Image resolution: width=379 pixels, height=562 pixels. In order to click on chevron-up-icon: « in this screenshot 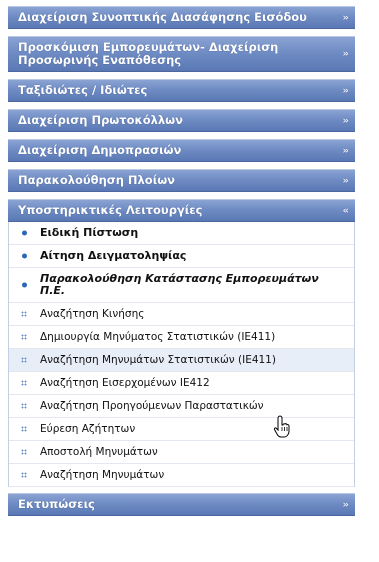, I will do `click(345, 210)`.